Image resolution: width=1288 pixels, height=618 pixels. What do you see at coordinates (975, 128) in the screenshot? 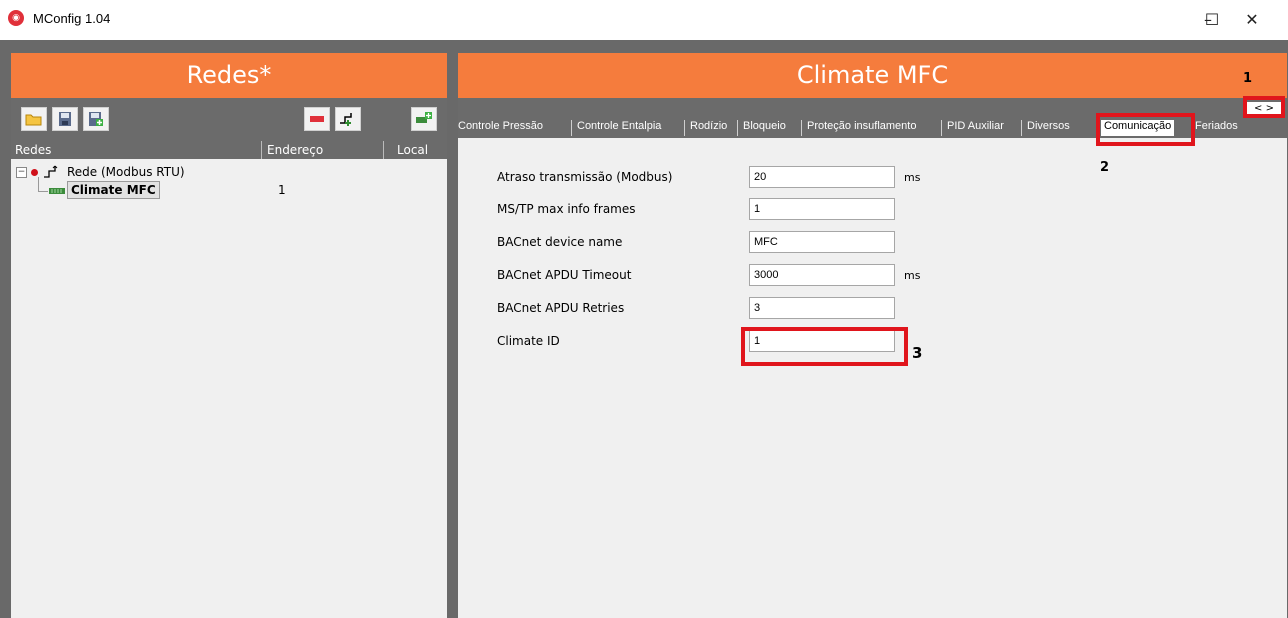
I see `tab-pid-auxiliar: PID Auxiliar` at bounding box center [975, 128].